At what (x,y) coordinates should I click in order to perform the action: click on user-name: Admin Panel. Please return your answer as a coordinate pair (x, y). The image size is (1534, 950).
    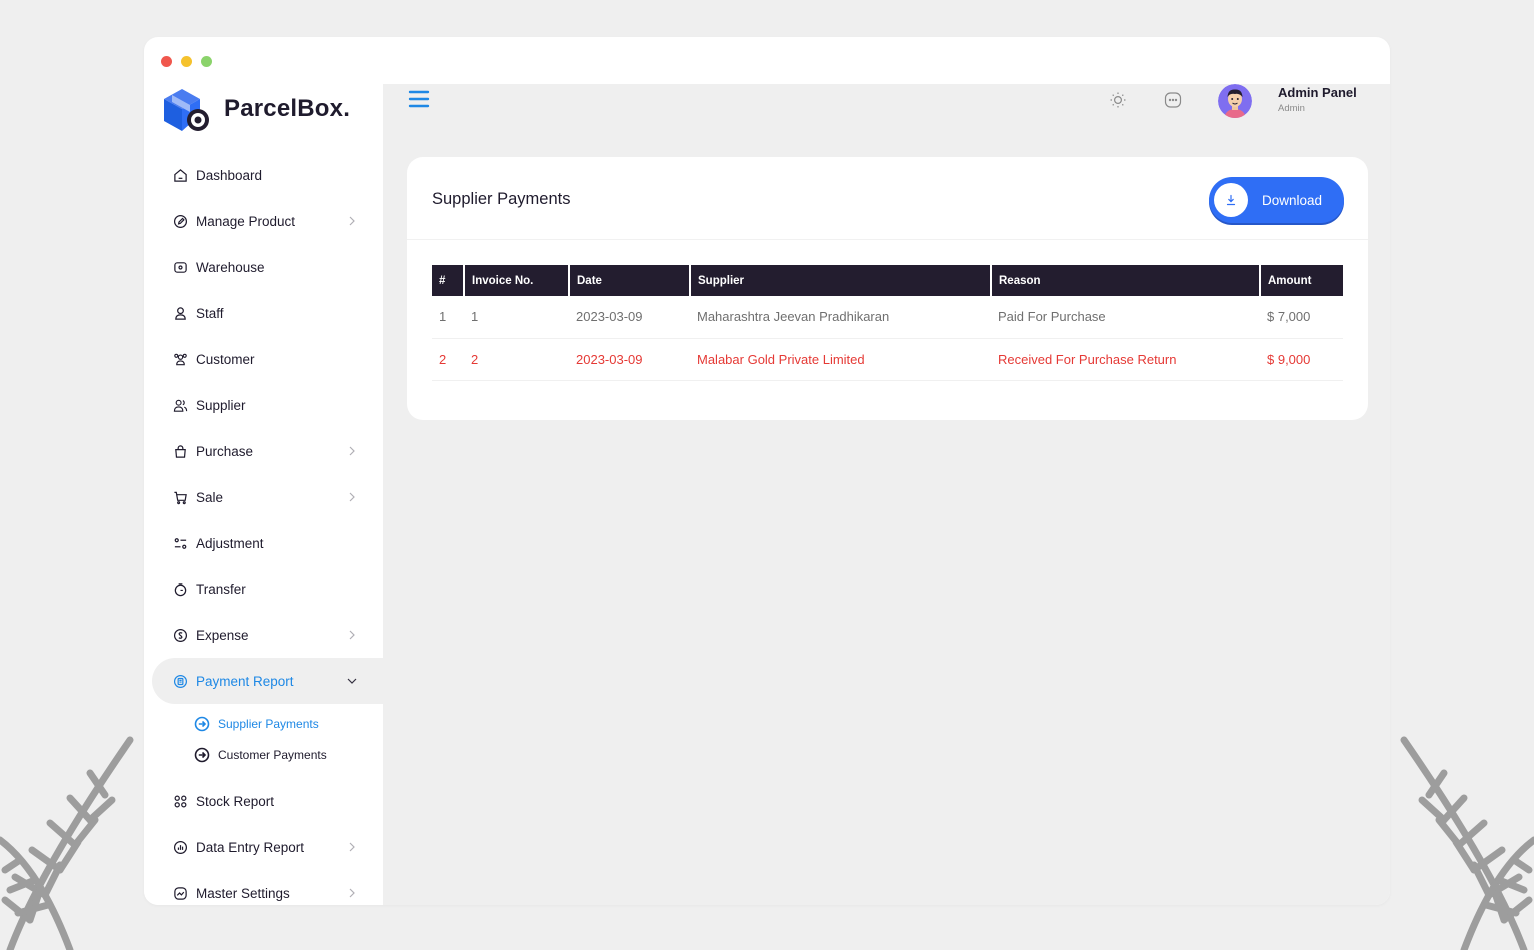
    Looking at the image, I should click on (1317, 92).